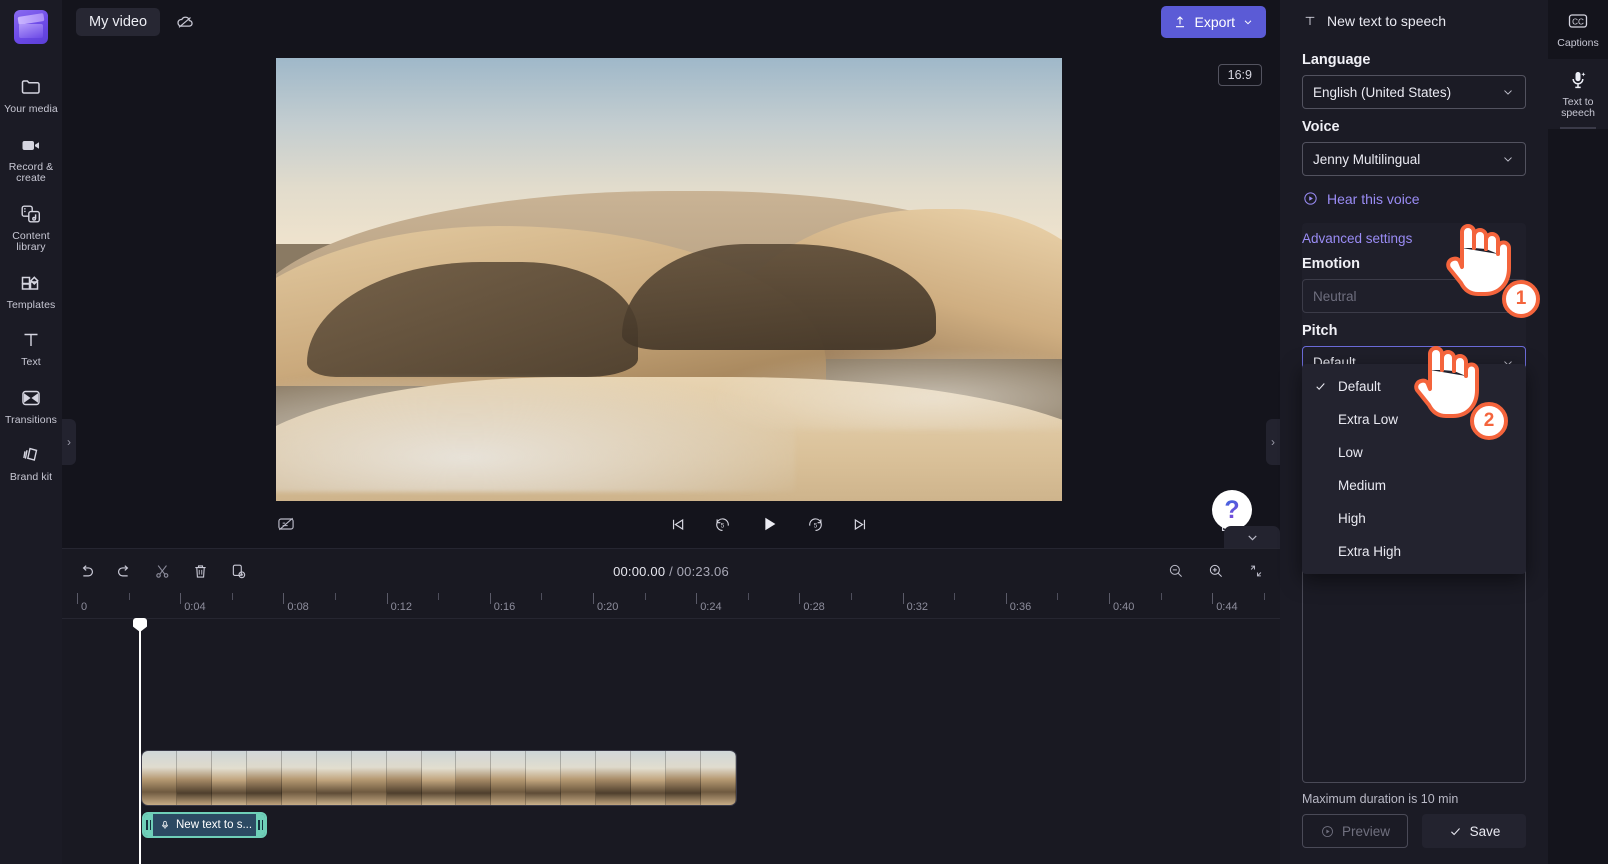 The height and width of the screenshot is (864, 1608). Describe the element at coordinates (401, 607) in the screenshot. I see `ruler-label: 0:12` at that location.